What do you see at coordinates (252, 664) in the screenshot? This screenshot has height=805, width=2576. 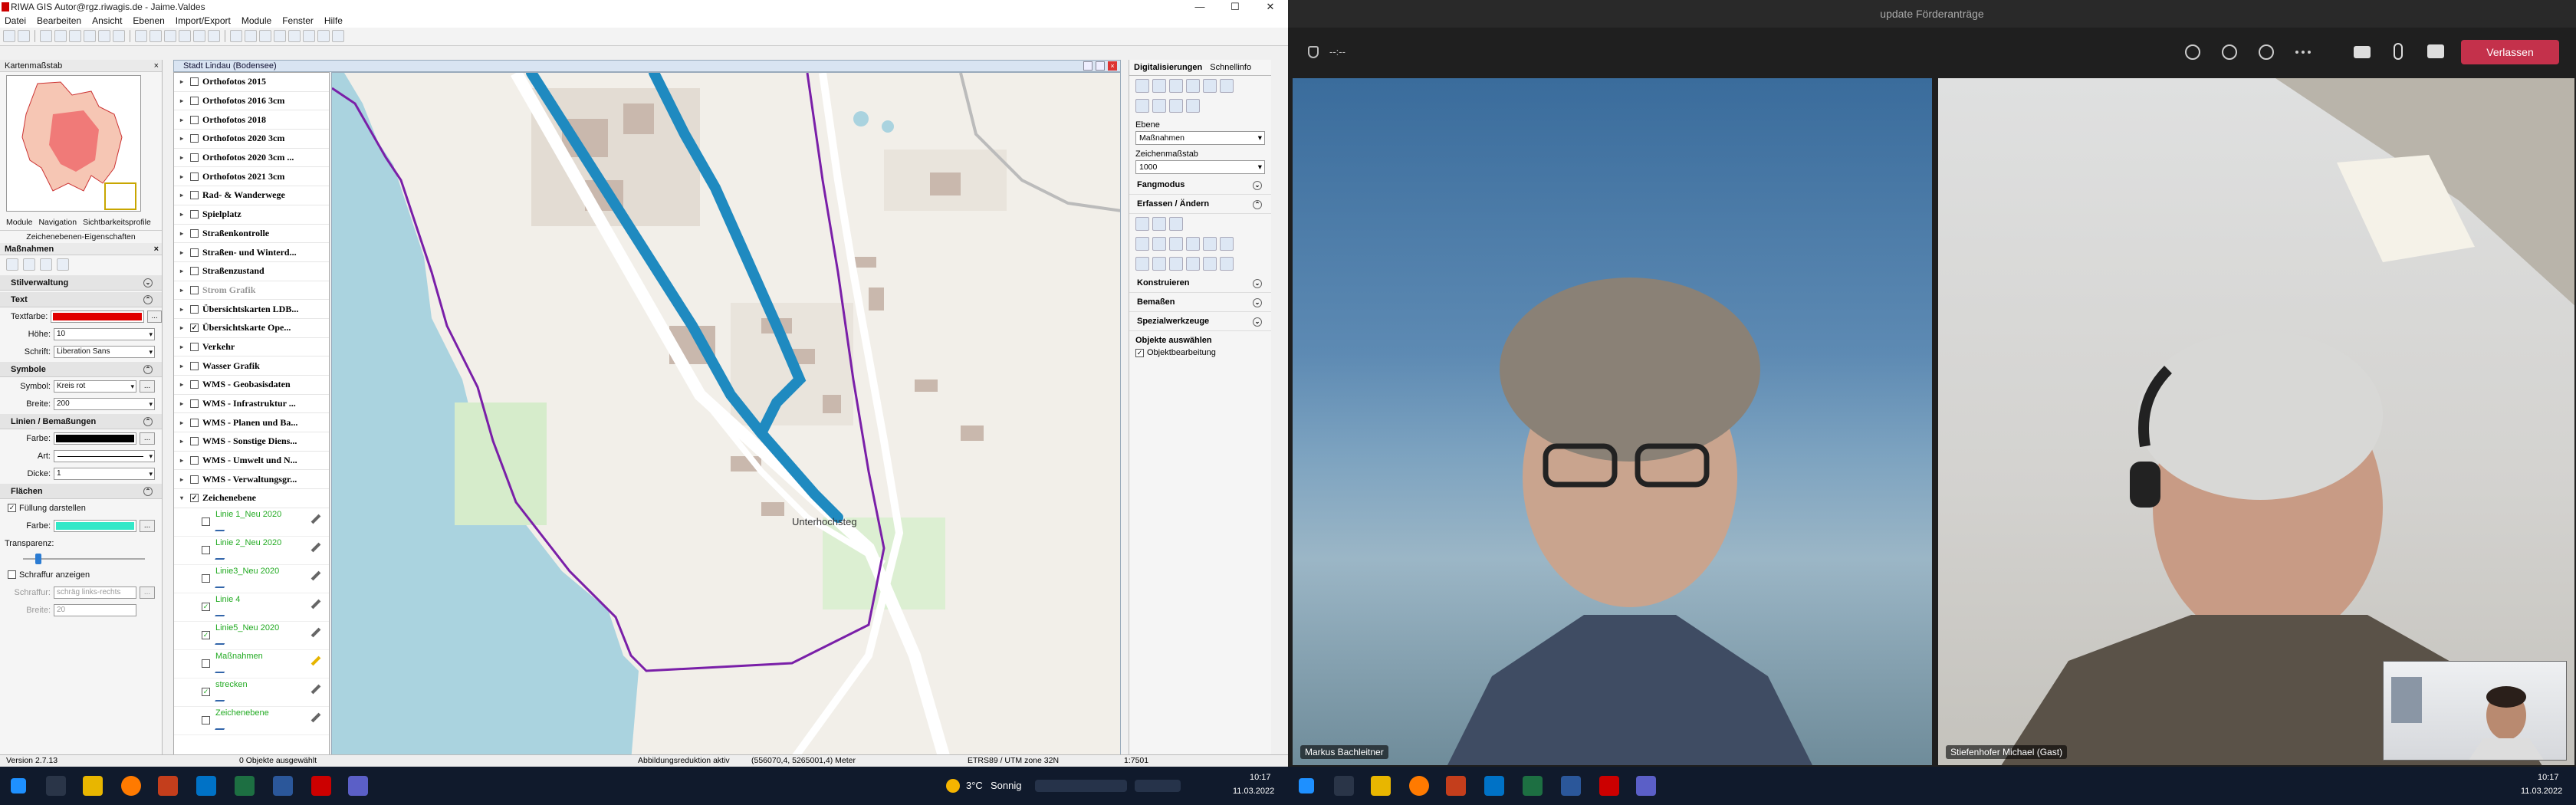 I see `sublayer-row: Maßnahmen` at bounding box center [252, 664].